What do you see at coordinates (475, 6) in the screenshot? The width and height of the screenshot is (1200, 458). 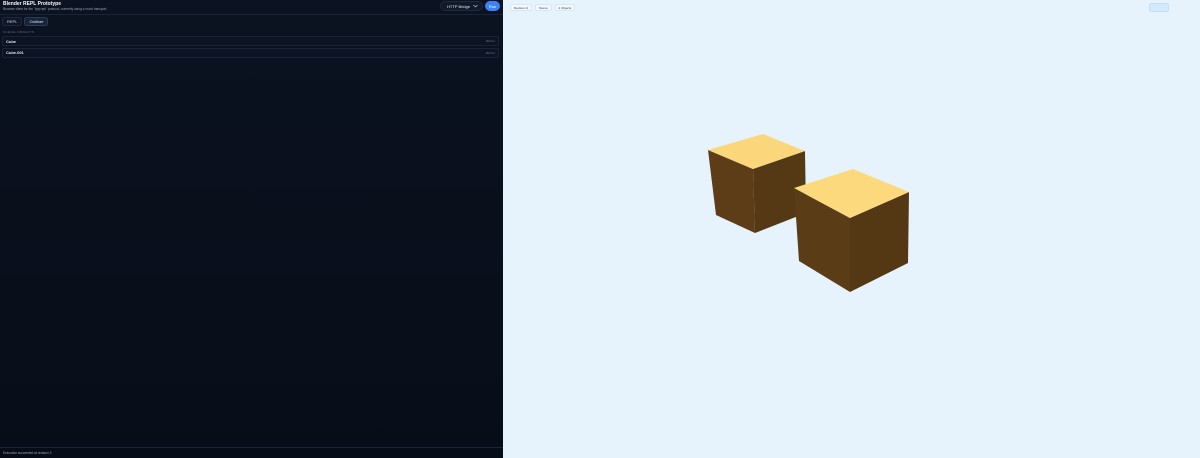 I see `chevron-down-icon` at bounding box center [475, 6].